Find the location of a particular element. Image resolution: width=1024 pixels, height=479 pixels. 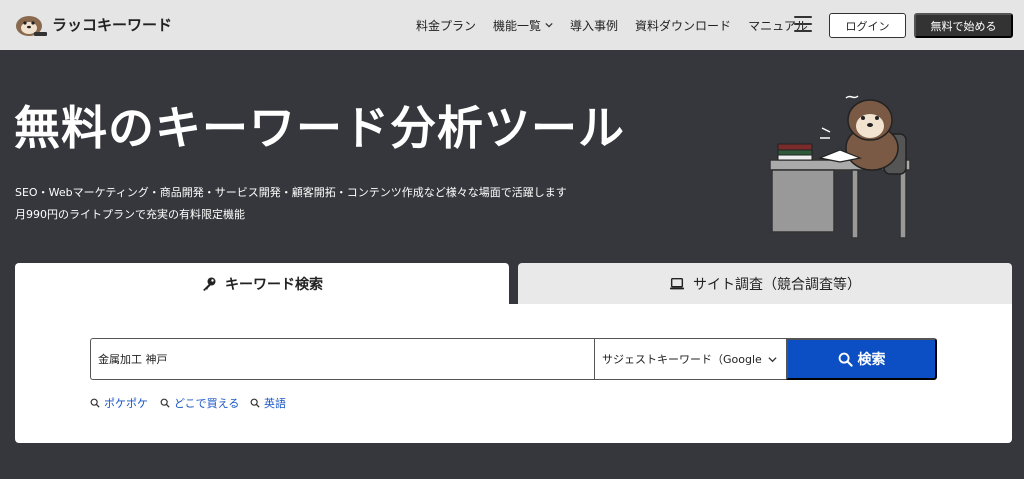

nav-case-studies: 導入事例 is located at coordinates (594, 25).